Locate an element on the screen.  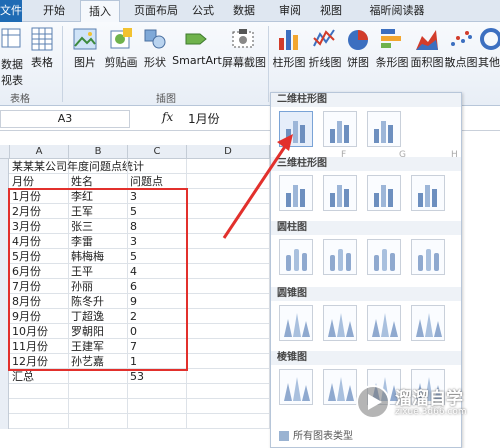
table-row is located at coordinates (135, 421).